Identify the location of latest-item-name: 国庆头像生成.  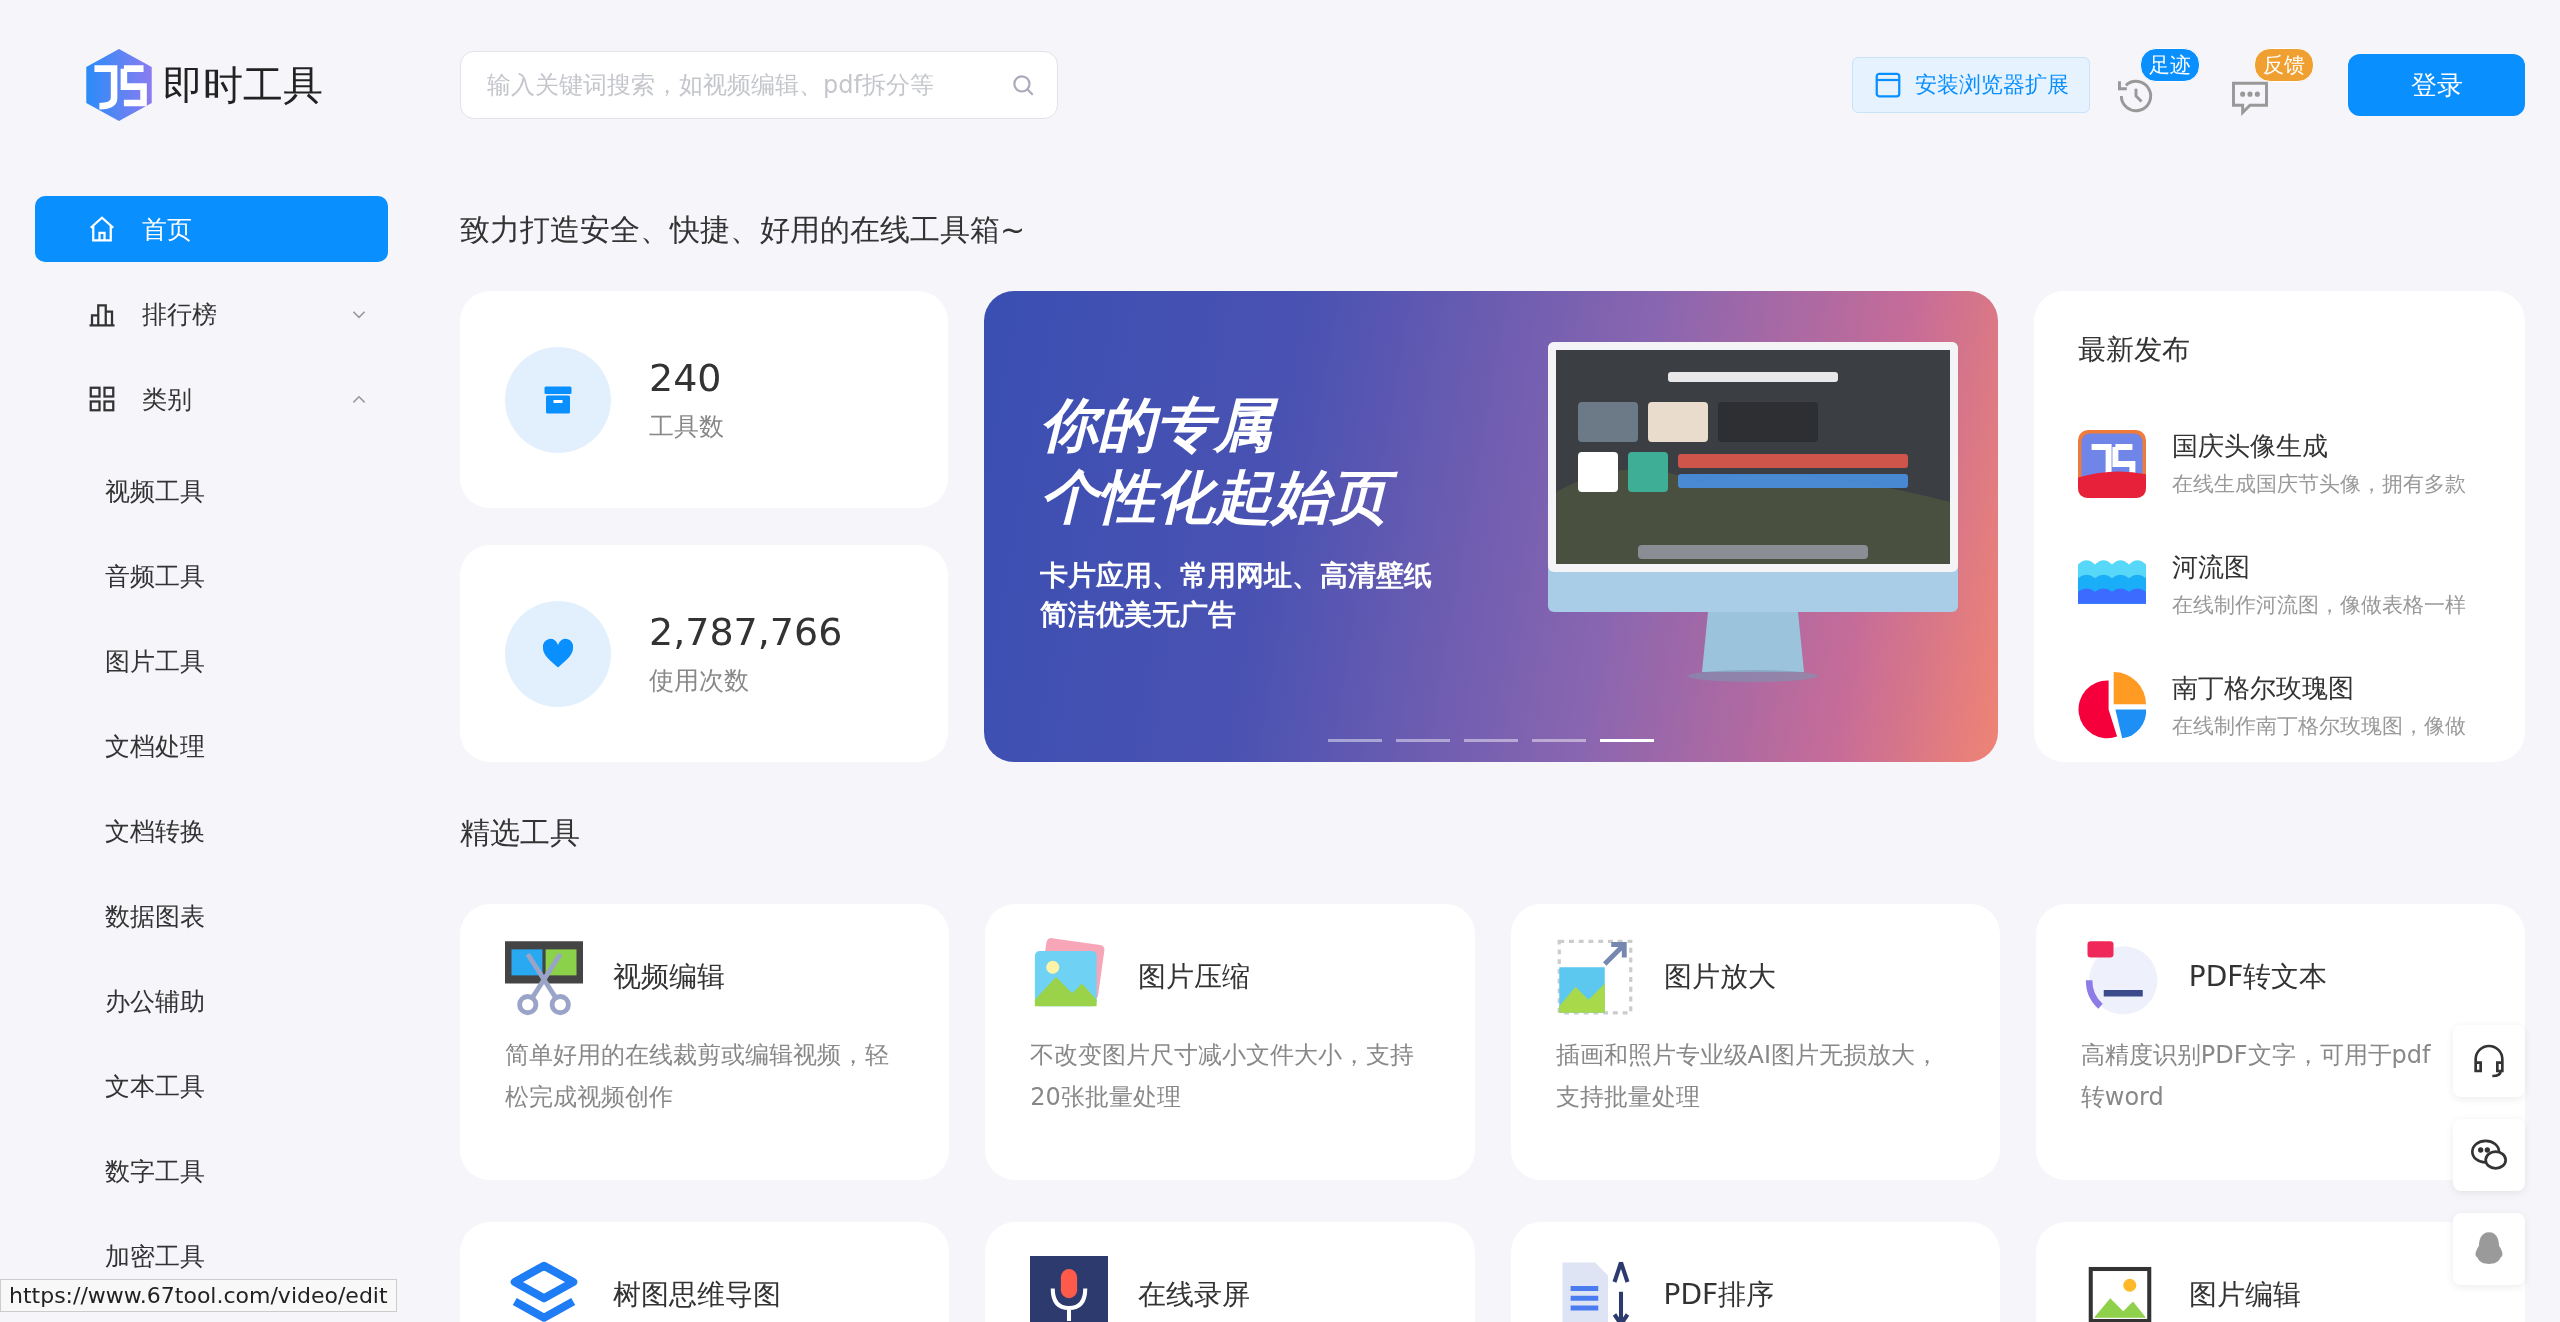
(2319, 446).